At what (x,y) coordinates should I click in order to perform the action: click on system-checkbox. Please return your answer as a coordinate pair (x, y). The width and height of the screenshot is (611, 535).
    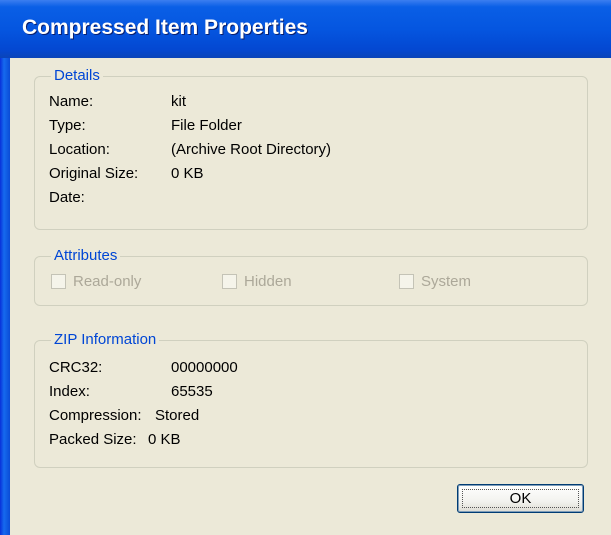
    Looking at the image, I should click on (406, 281).